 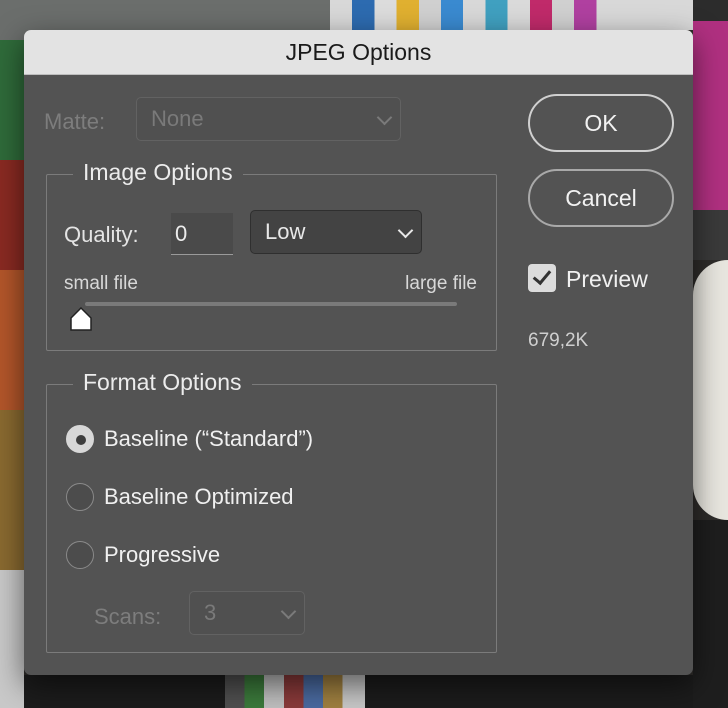 I want to click on quality-preset-value: Low, so click(x=285, y=231).